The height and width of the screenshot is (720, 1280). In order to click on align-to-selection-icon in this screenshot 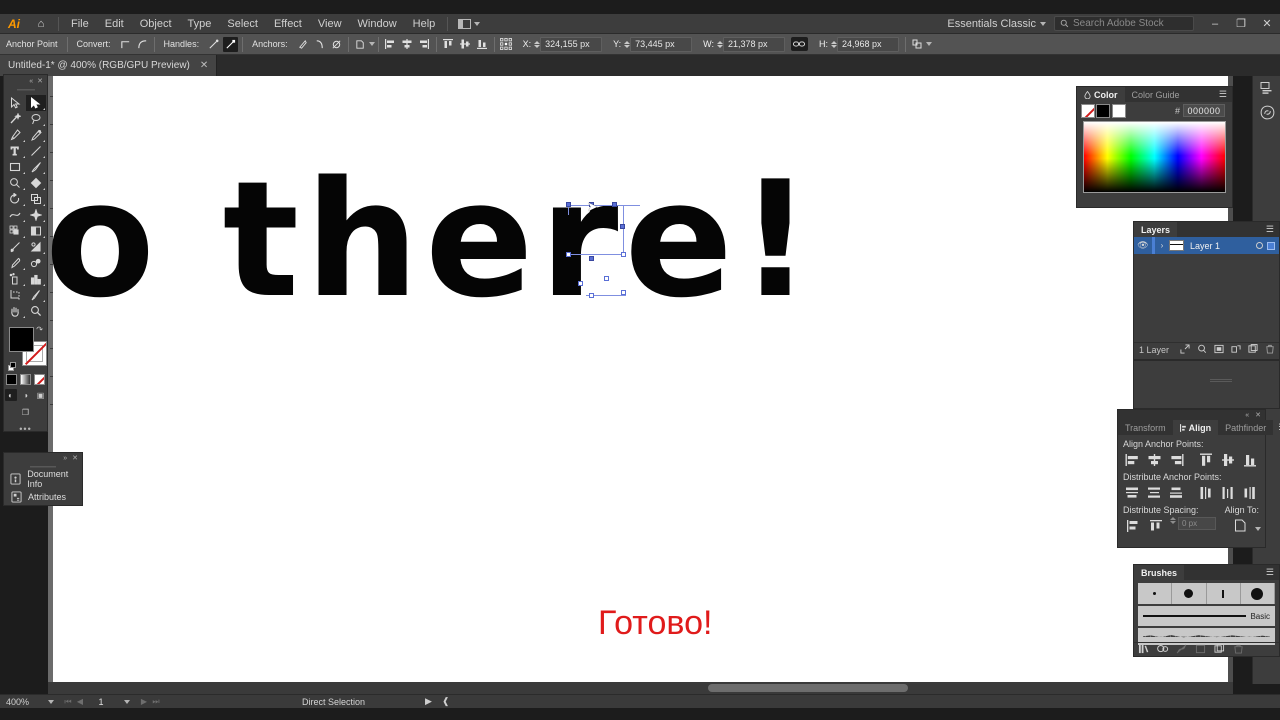, I will do `click(1240, 525)`.